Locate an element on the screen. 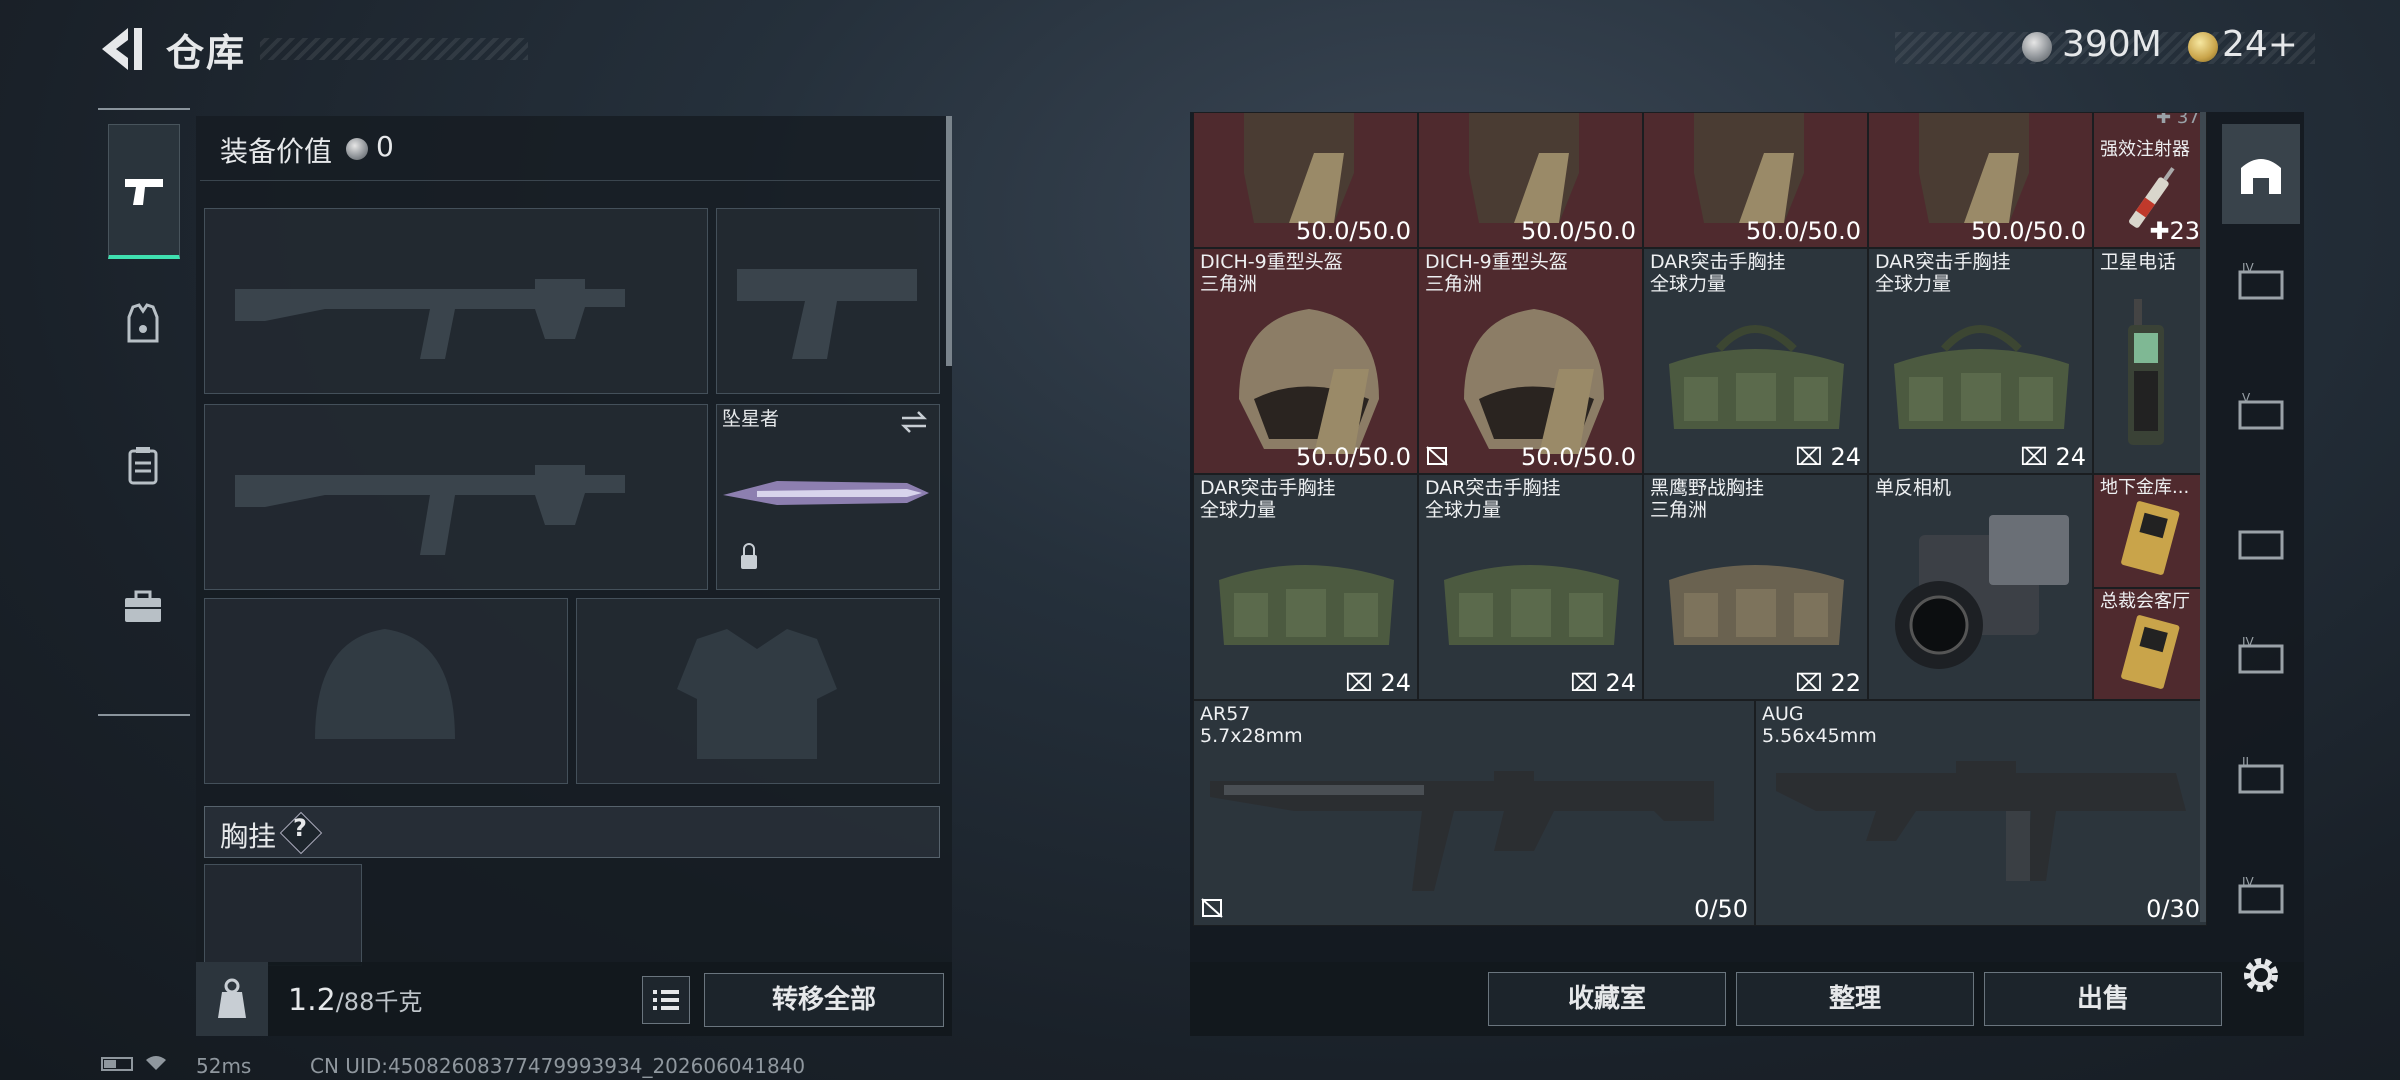  stash-tab-5: IV is located at coordinates (2261, 656).